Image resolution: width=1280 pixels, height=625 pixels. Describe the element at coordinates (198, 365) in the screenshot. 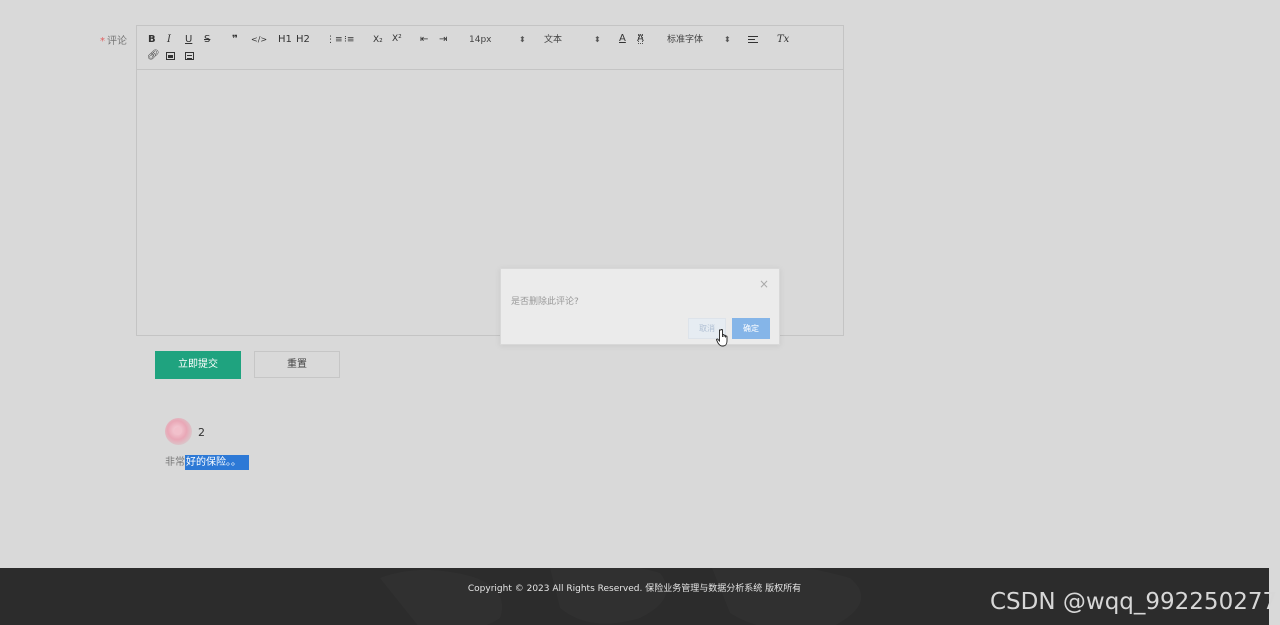

I see `submit-button: 立即提交` at that location.